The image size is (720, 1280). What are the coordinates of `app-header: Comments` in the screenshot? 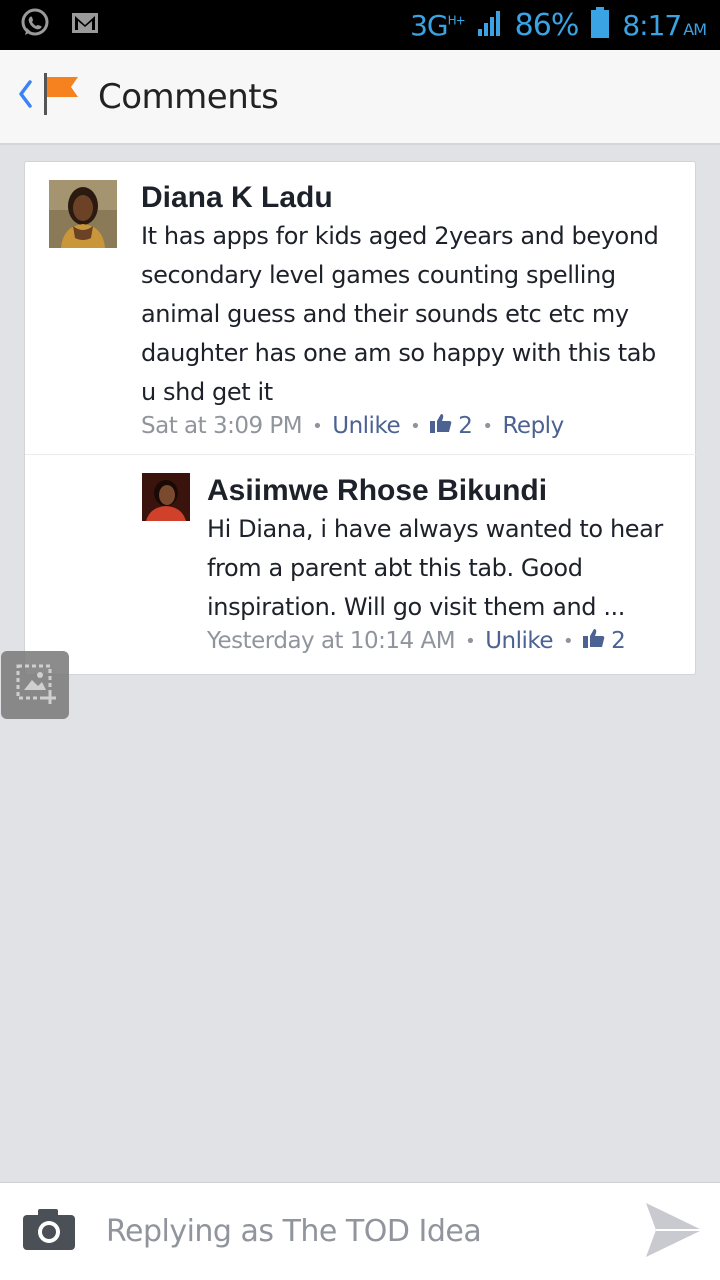 It's located at (360, 97).